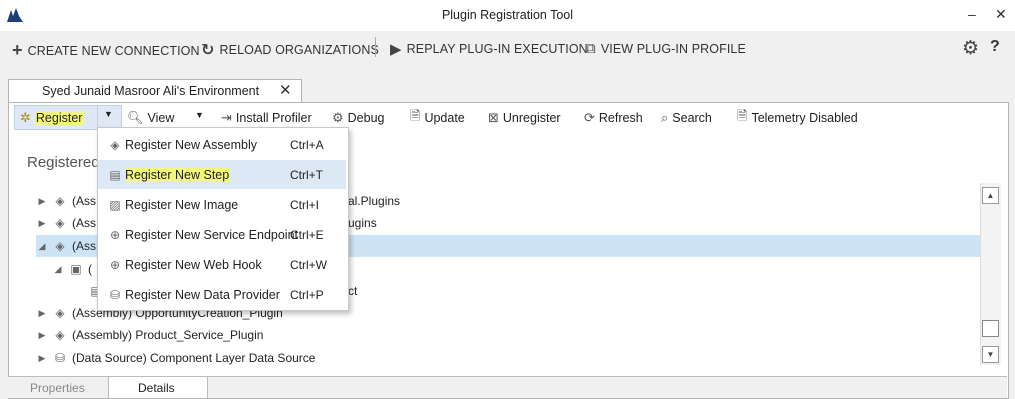 The height and width of the screenshot is (399, 1015). I want to click on chevron-down-icon: ▼, so click(108, 114).